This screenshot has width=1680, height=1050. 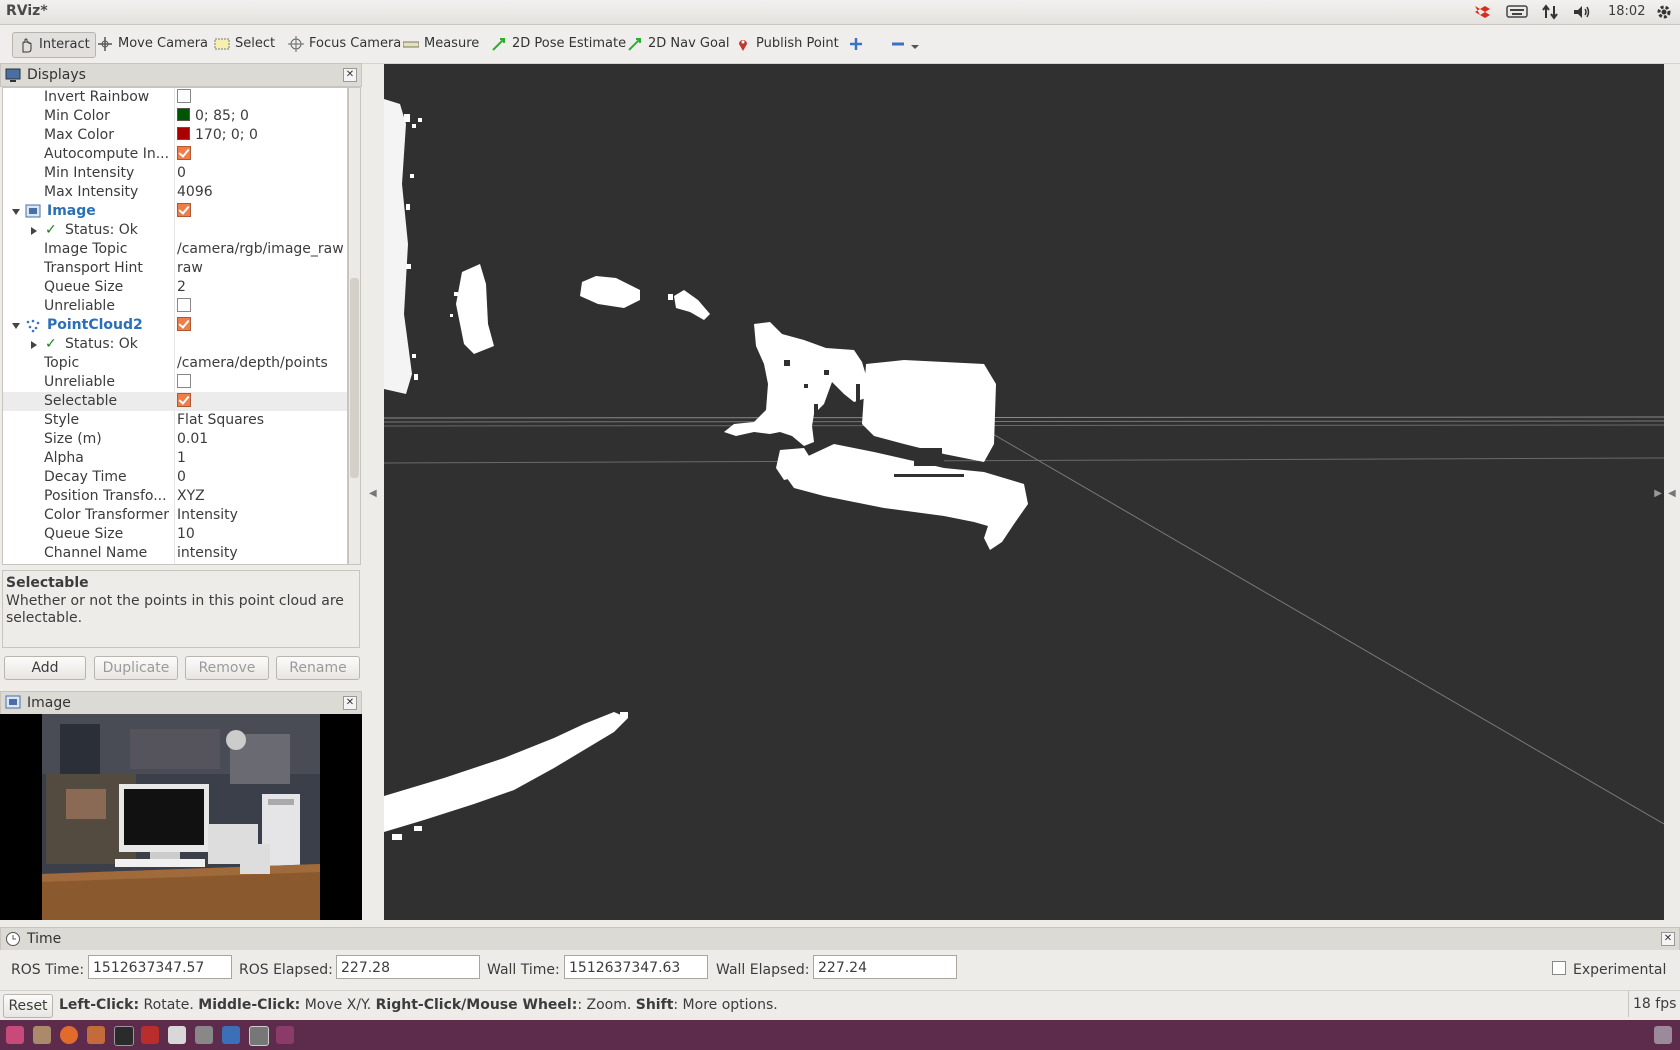 I want to click on firefox-icon, so click(x=69, y=1035).